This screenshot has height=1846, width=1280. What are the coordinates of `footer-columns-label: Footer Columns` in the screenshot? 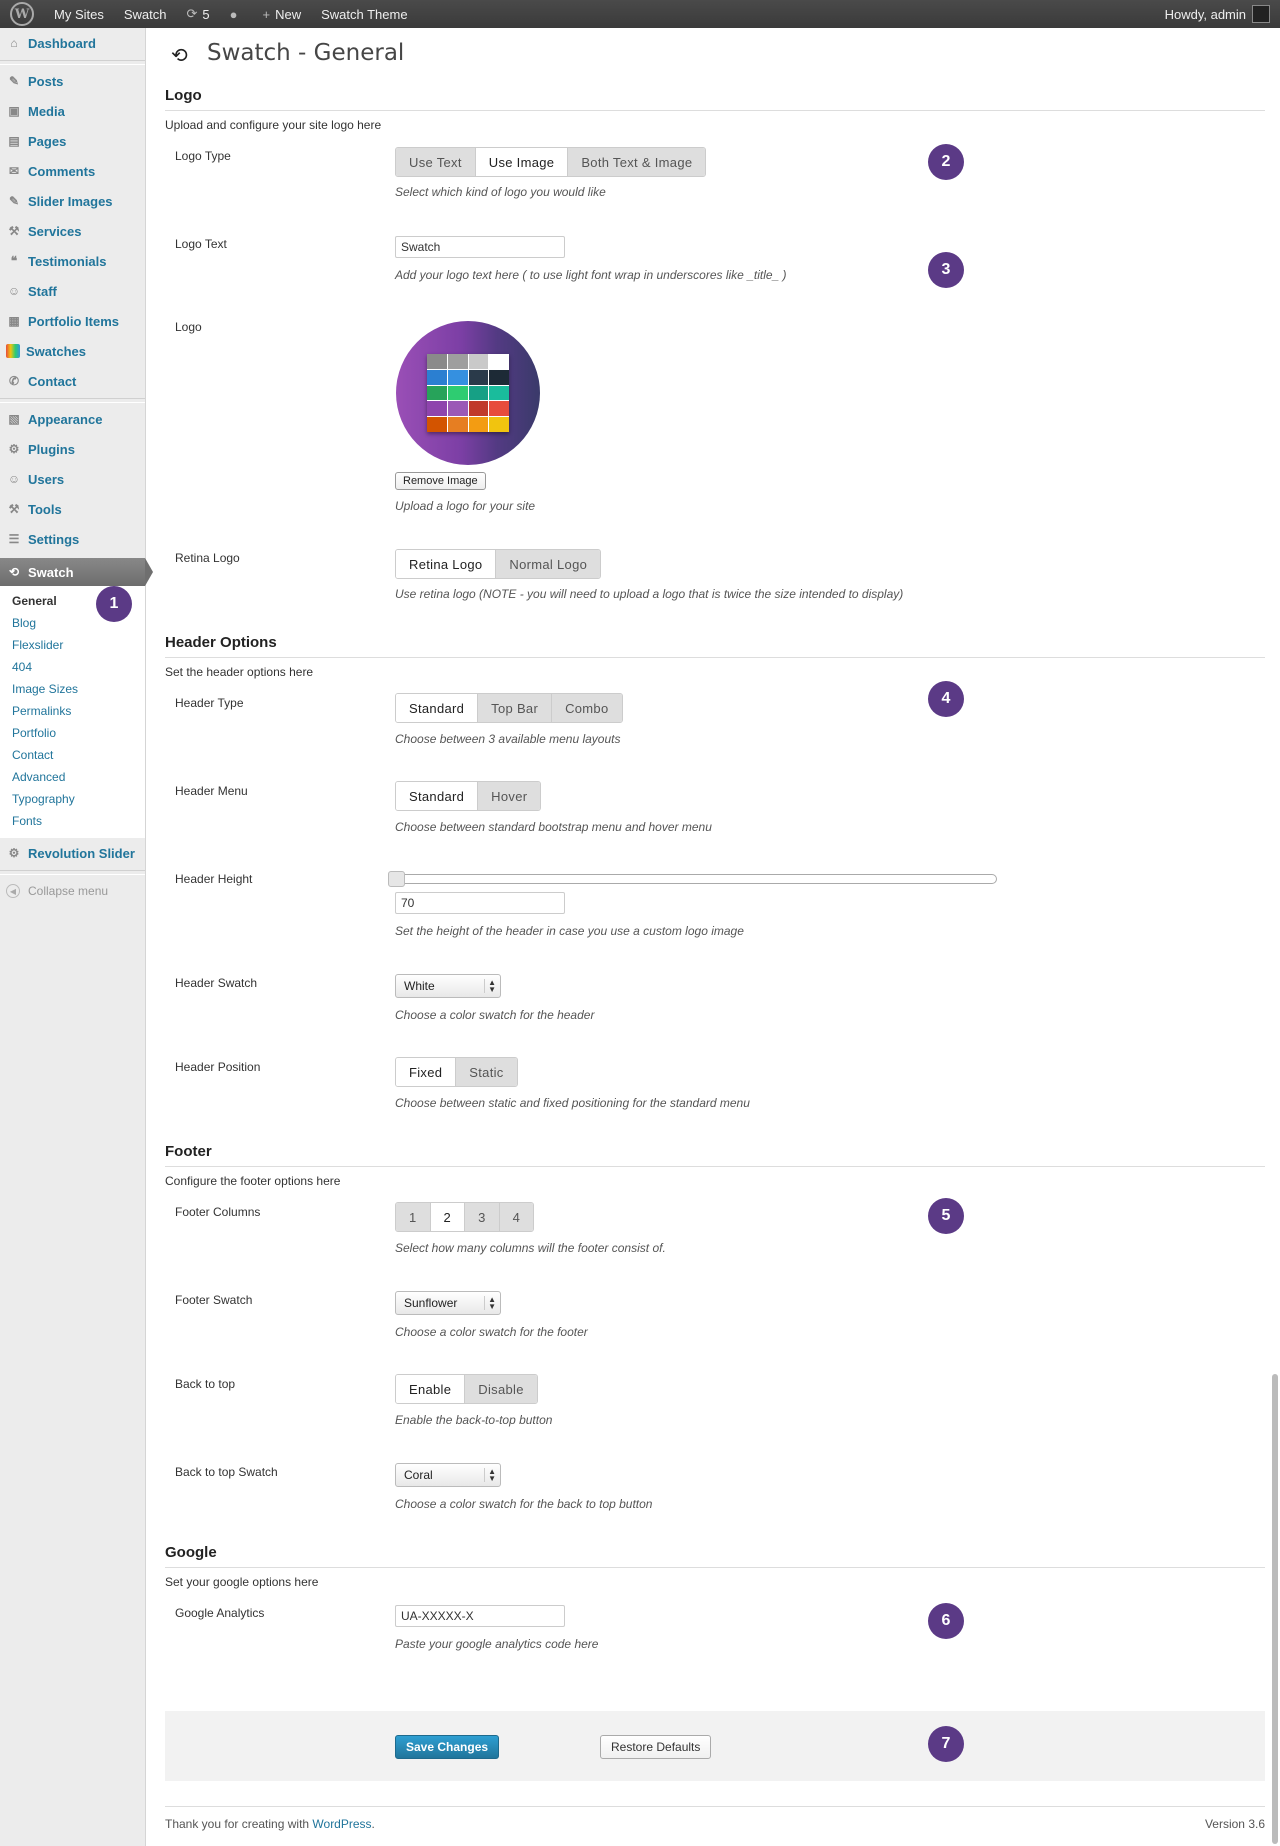 It's located at (218, 1212).